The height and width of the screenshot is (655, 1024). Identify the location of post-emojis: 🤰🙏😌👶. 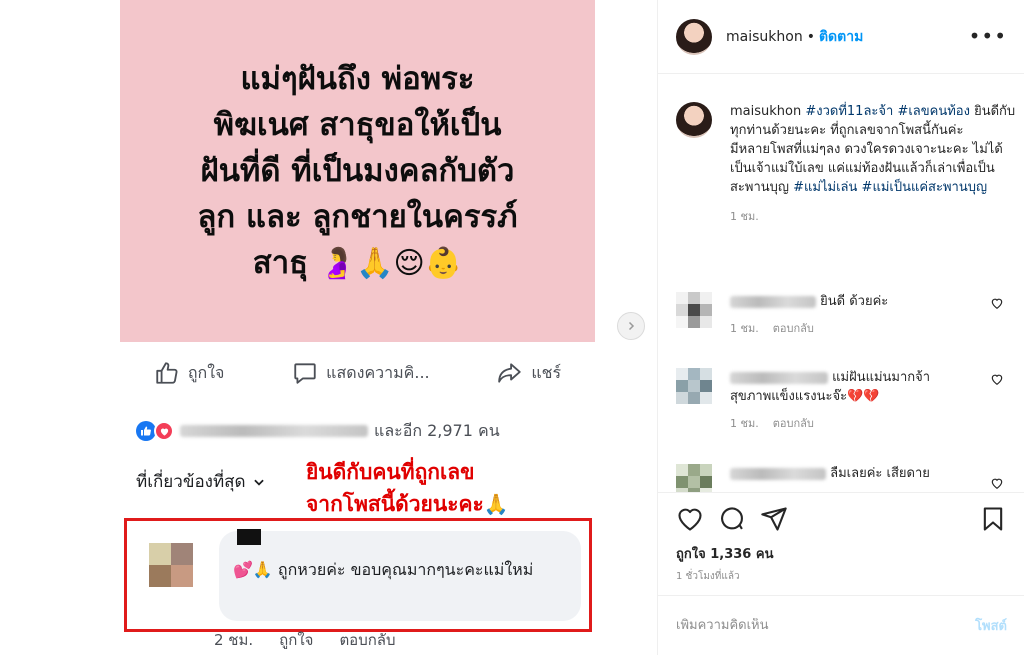
(390, 263).